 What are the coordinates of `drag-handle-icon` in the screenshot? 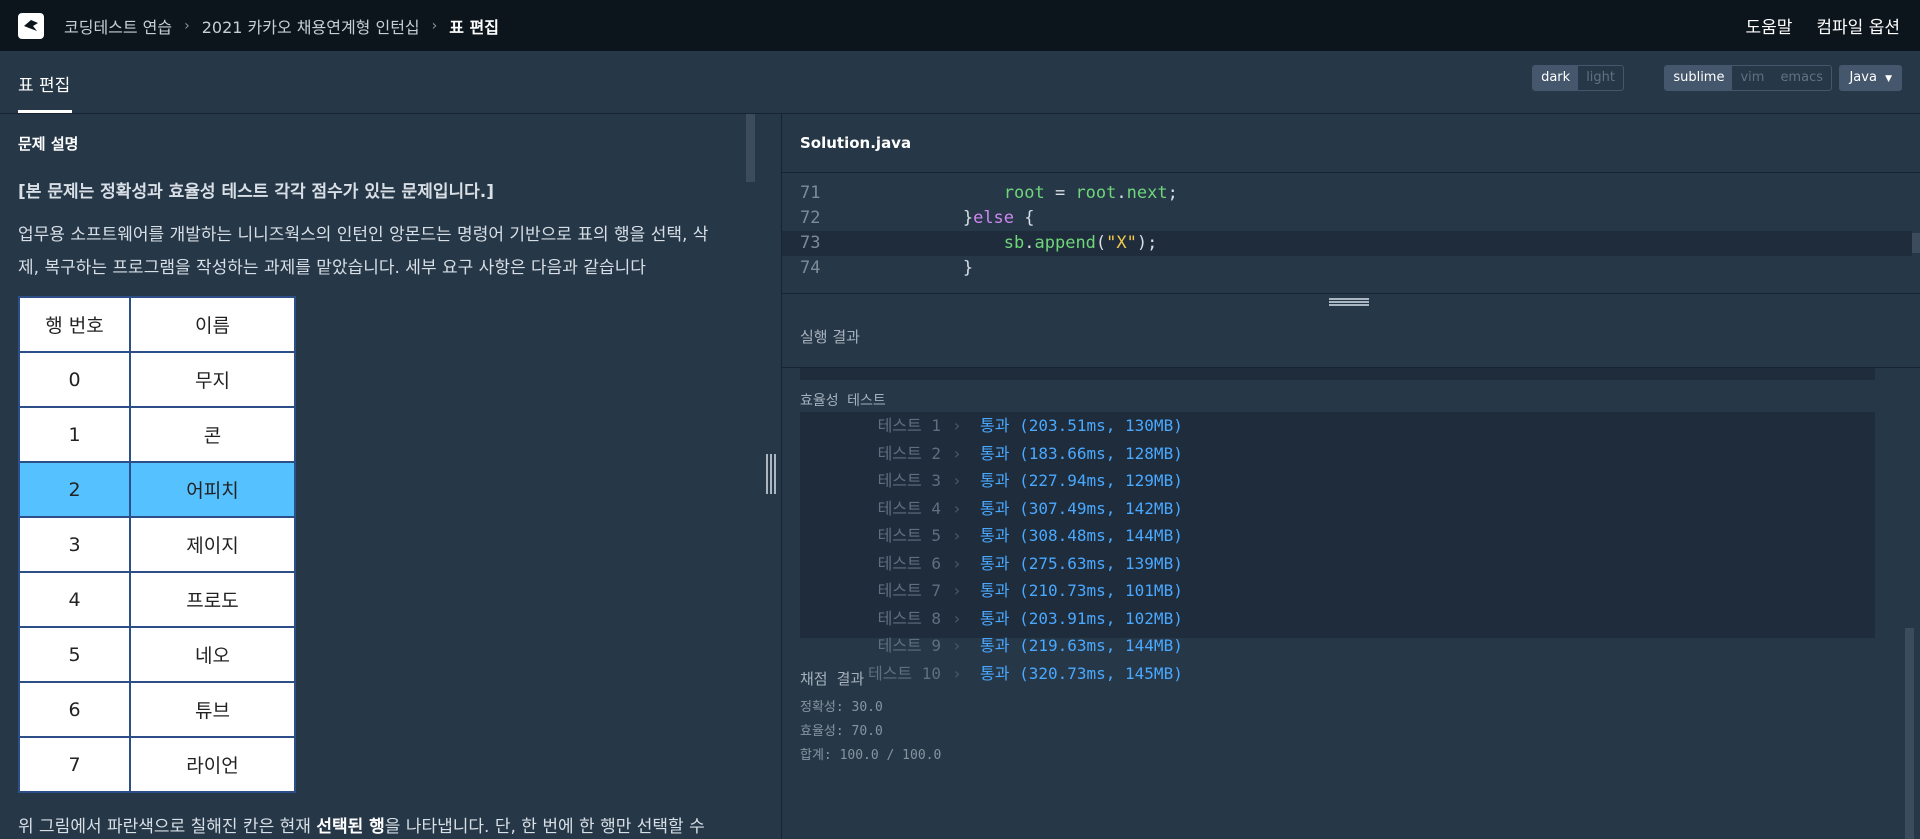 It's located at (771, 474).